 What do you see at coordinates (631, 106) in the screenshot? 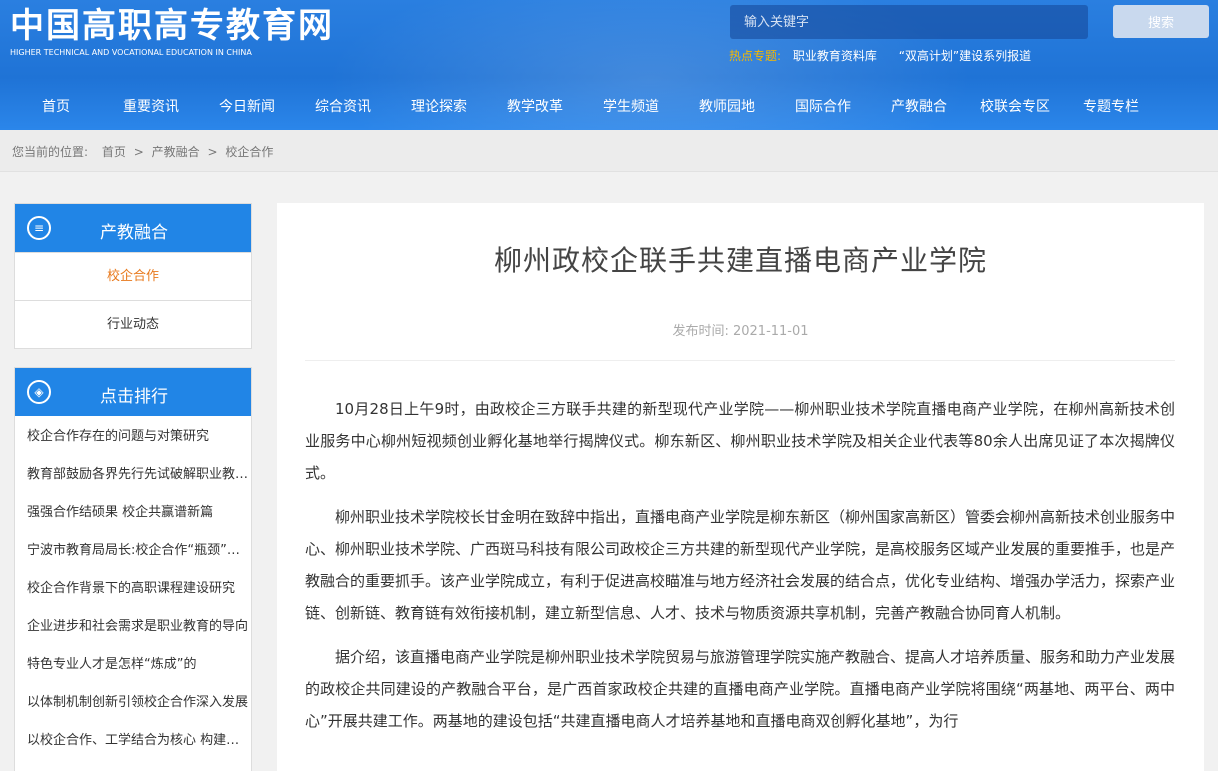
I see `nav-item-students: 学生频道` at bounding box center [631, 106].